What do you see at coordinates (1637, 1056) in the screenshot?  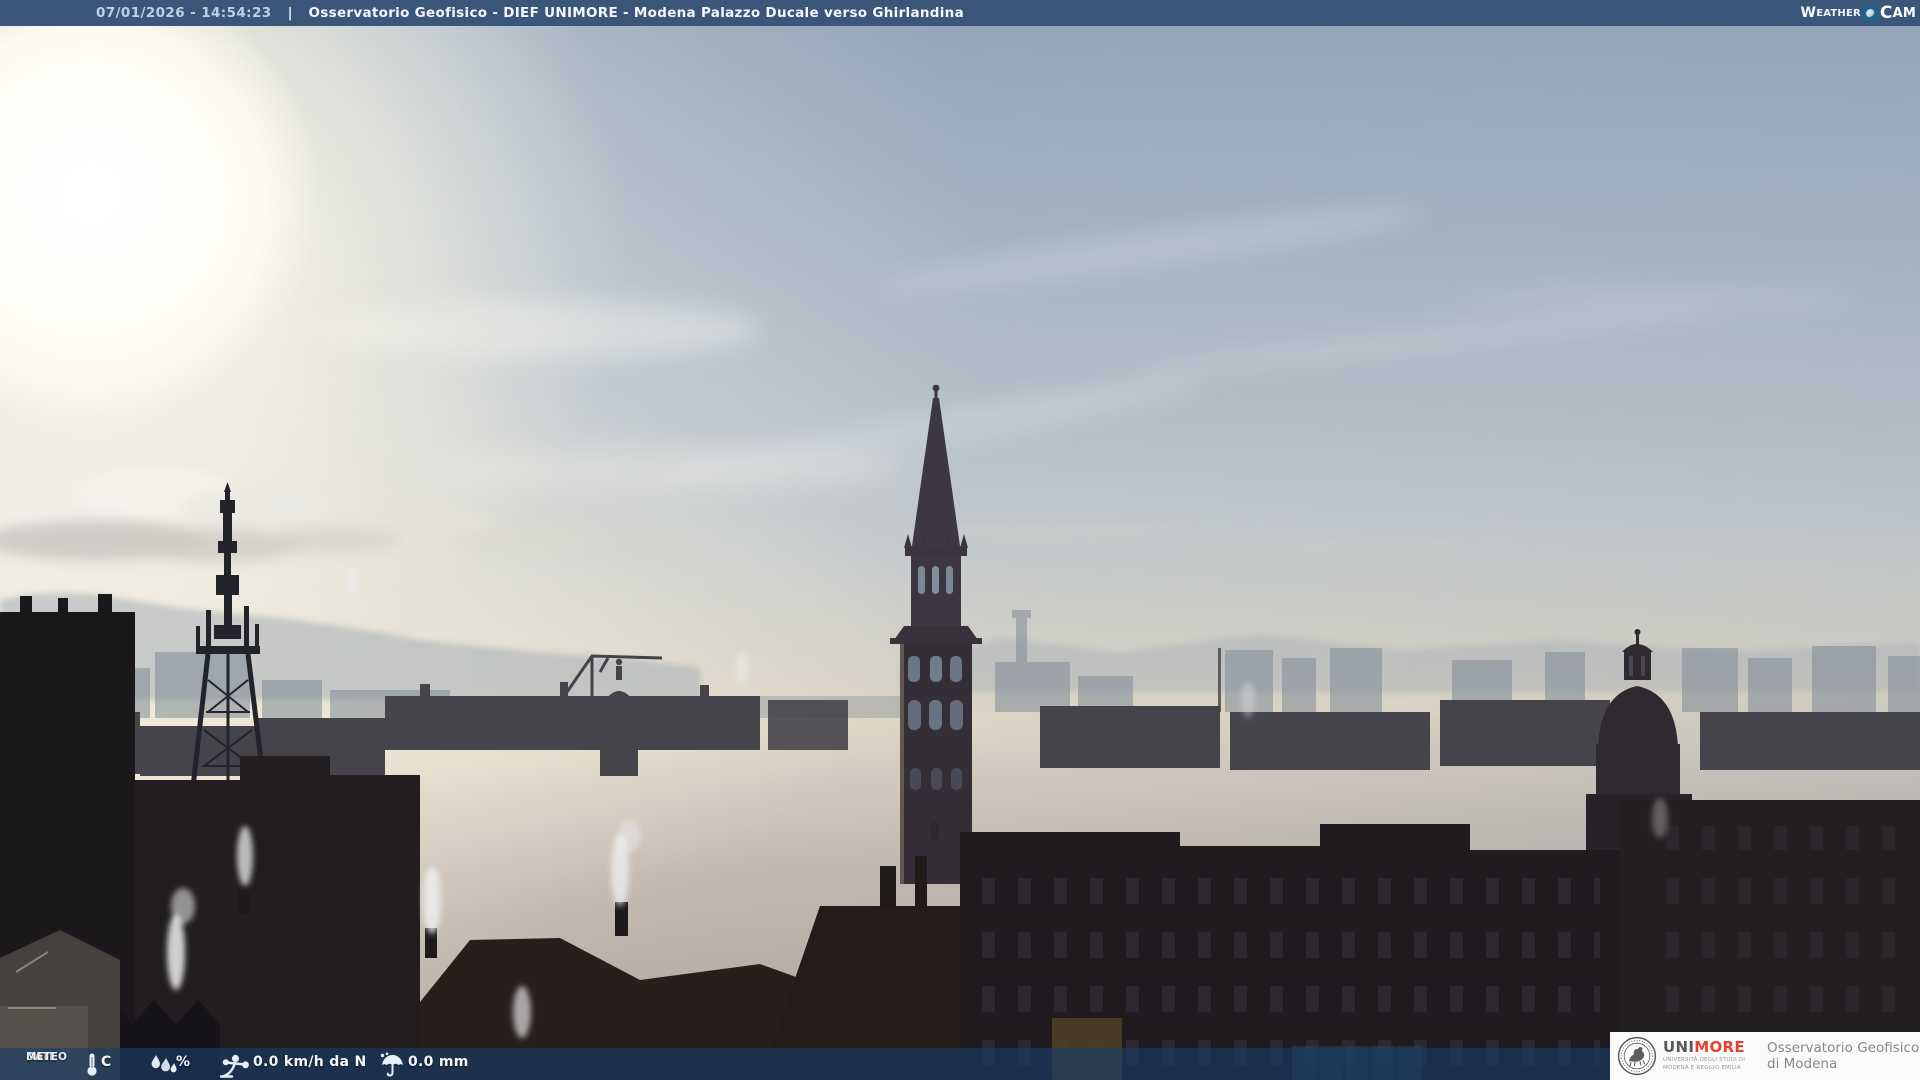 I see `unimore-seal-icon` at bounding box center [1637, 1056].